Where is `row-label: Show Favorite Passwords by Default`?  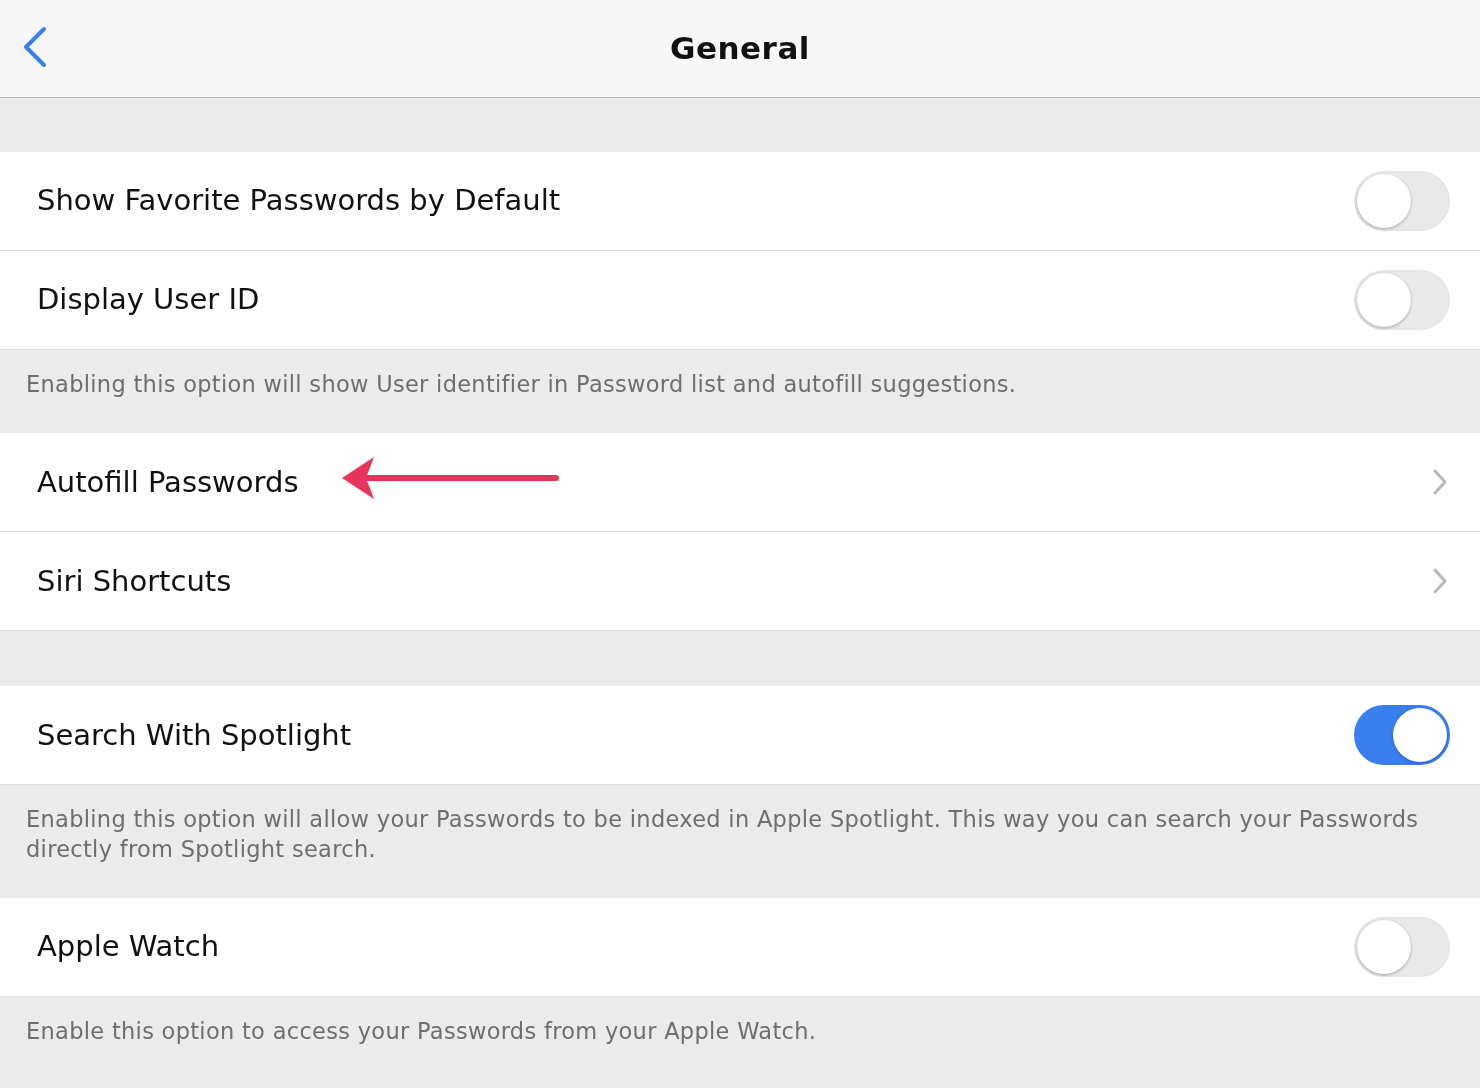
row-label: Show Favorite Passwords by Default is located at coordinates (299, 201).